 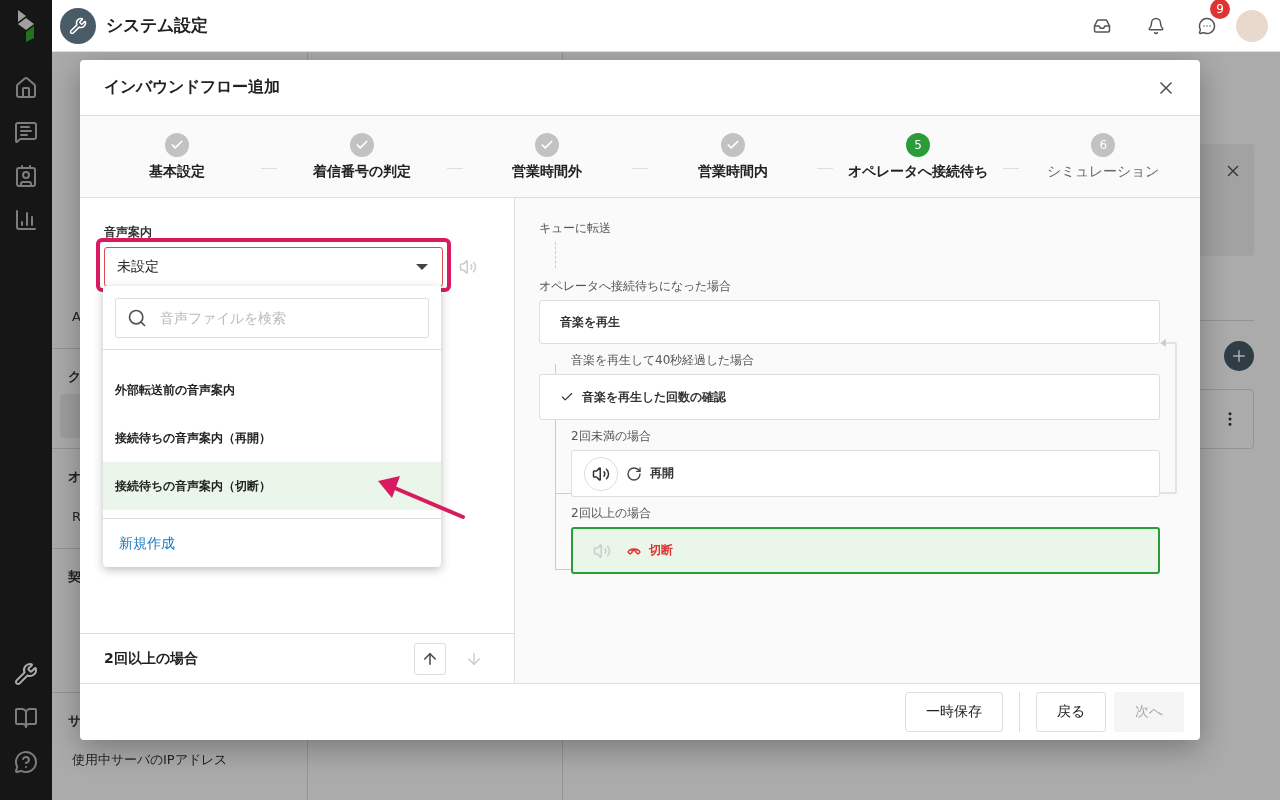 What do you see at coordinates (865, 473) in the screenshot?
I see `flow-card: 再開` at bounding box center [865, 473].